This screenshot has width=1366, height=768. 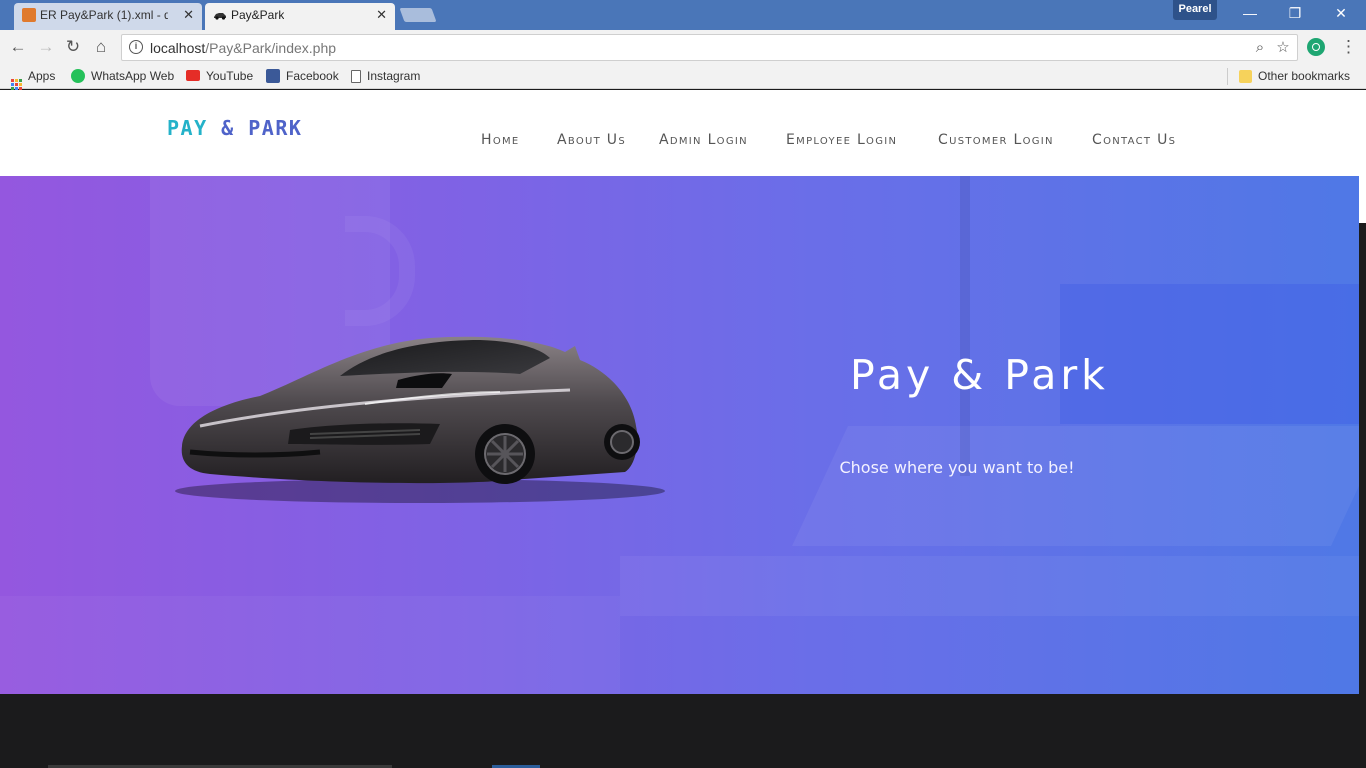 What do you see at coordinates (420, 419) in the screenshot?
I see `sports-car-image` at bounding box center [420, 419].